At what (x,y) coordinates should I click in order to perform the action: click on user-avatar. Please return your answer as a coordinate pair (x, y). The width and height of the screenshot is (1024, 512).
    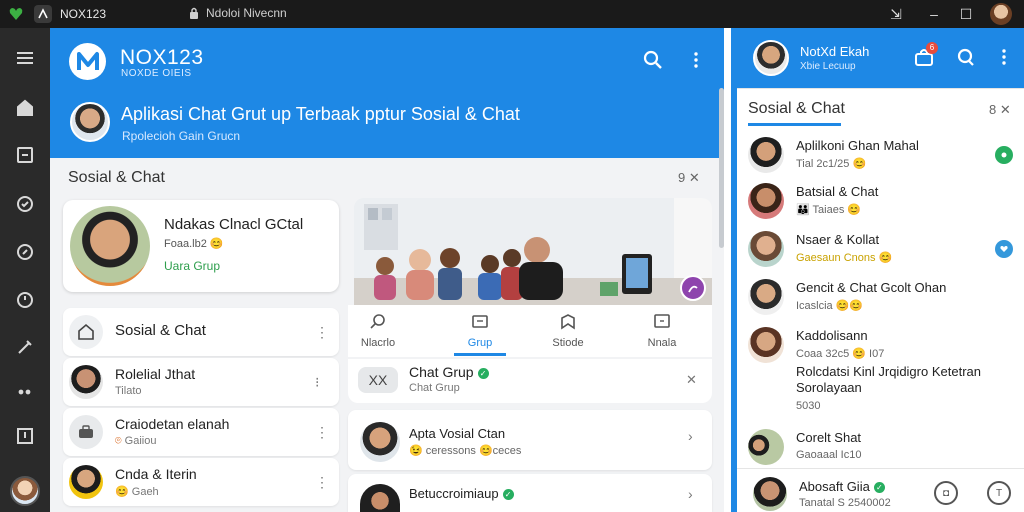
    Looking at the image, I should click on (1001, 14).